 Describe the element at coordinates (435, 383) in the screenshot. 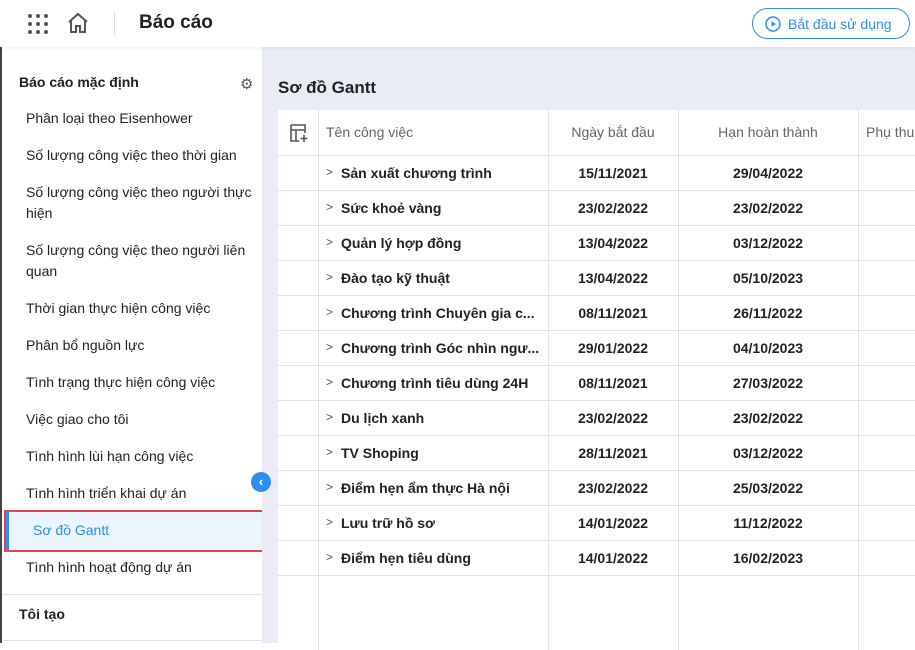

I see `task-name: Chương trình tiêu dùng 24H` at that location.